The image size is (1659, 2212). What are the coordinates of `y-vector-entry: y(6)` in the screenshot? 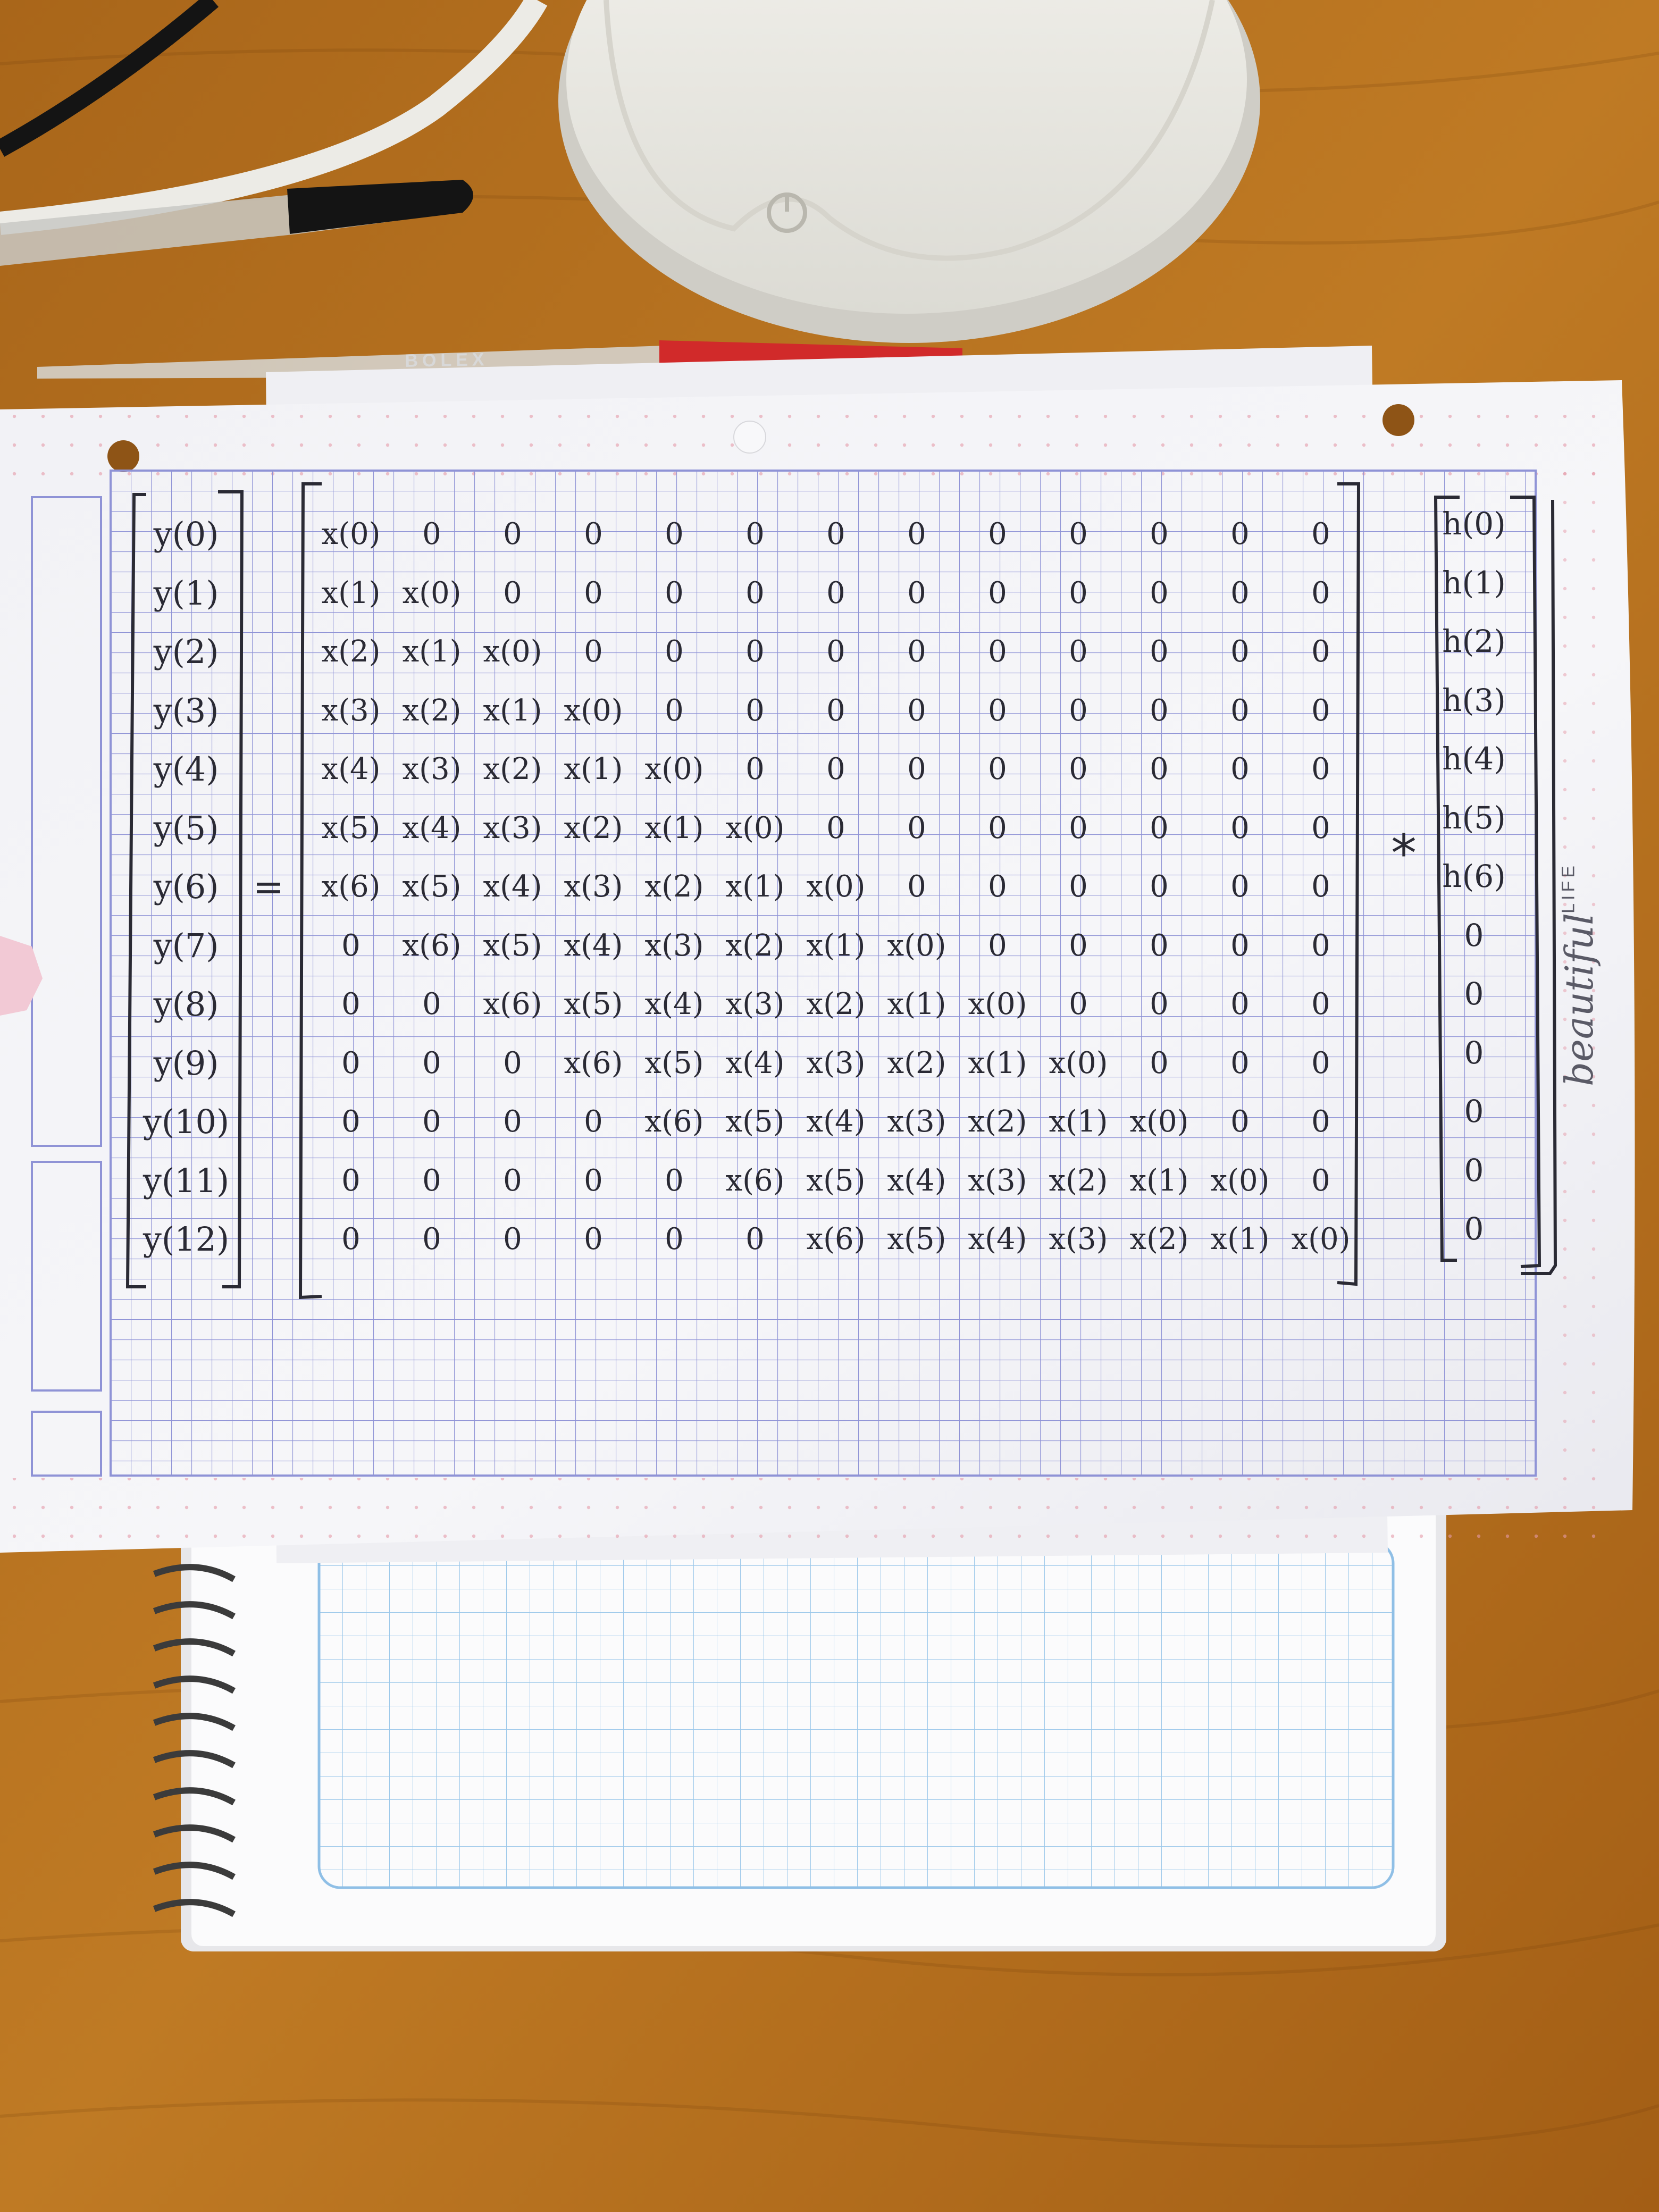 It's located at (186, 886).